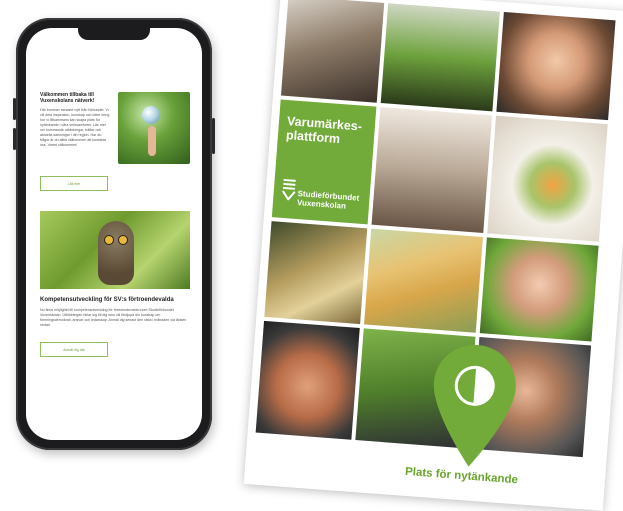  Describe the element at coordinates (14, 109) in the screenshot. I see `volume-up-button` at that location.